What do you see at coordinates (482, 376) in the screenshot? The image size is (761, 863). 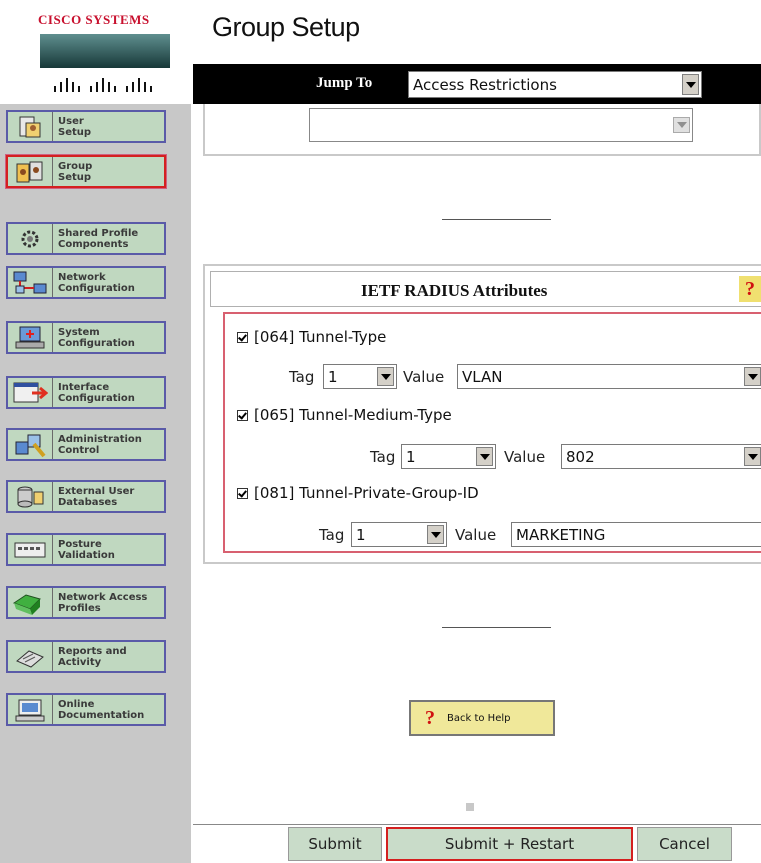 I see `value-text: VLAN` at bounding box center [482, 376].